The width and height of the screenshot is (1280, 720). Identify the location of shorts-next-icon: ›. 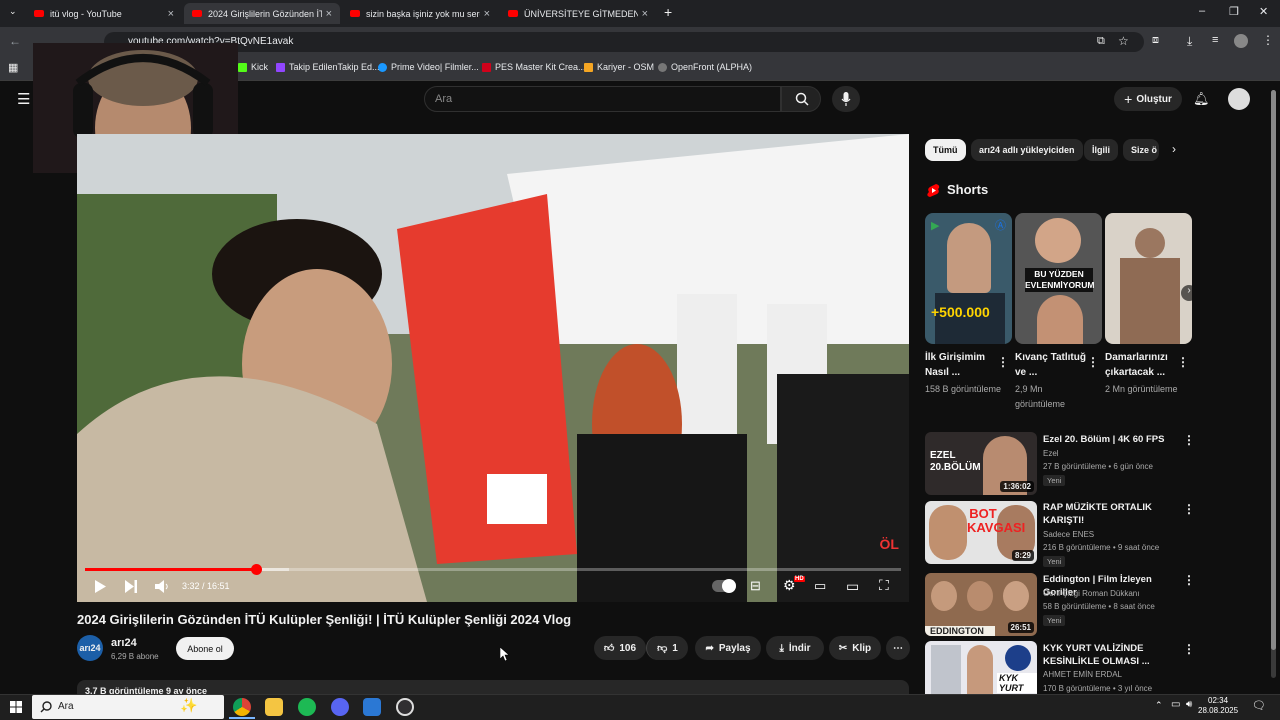
(1186, 293).